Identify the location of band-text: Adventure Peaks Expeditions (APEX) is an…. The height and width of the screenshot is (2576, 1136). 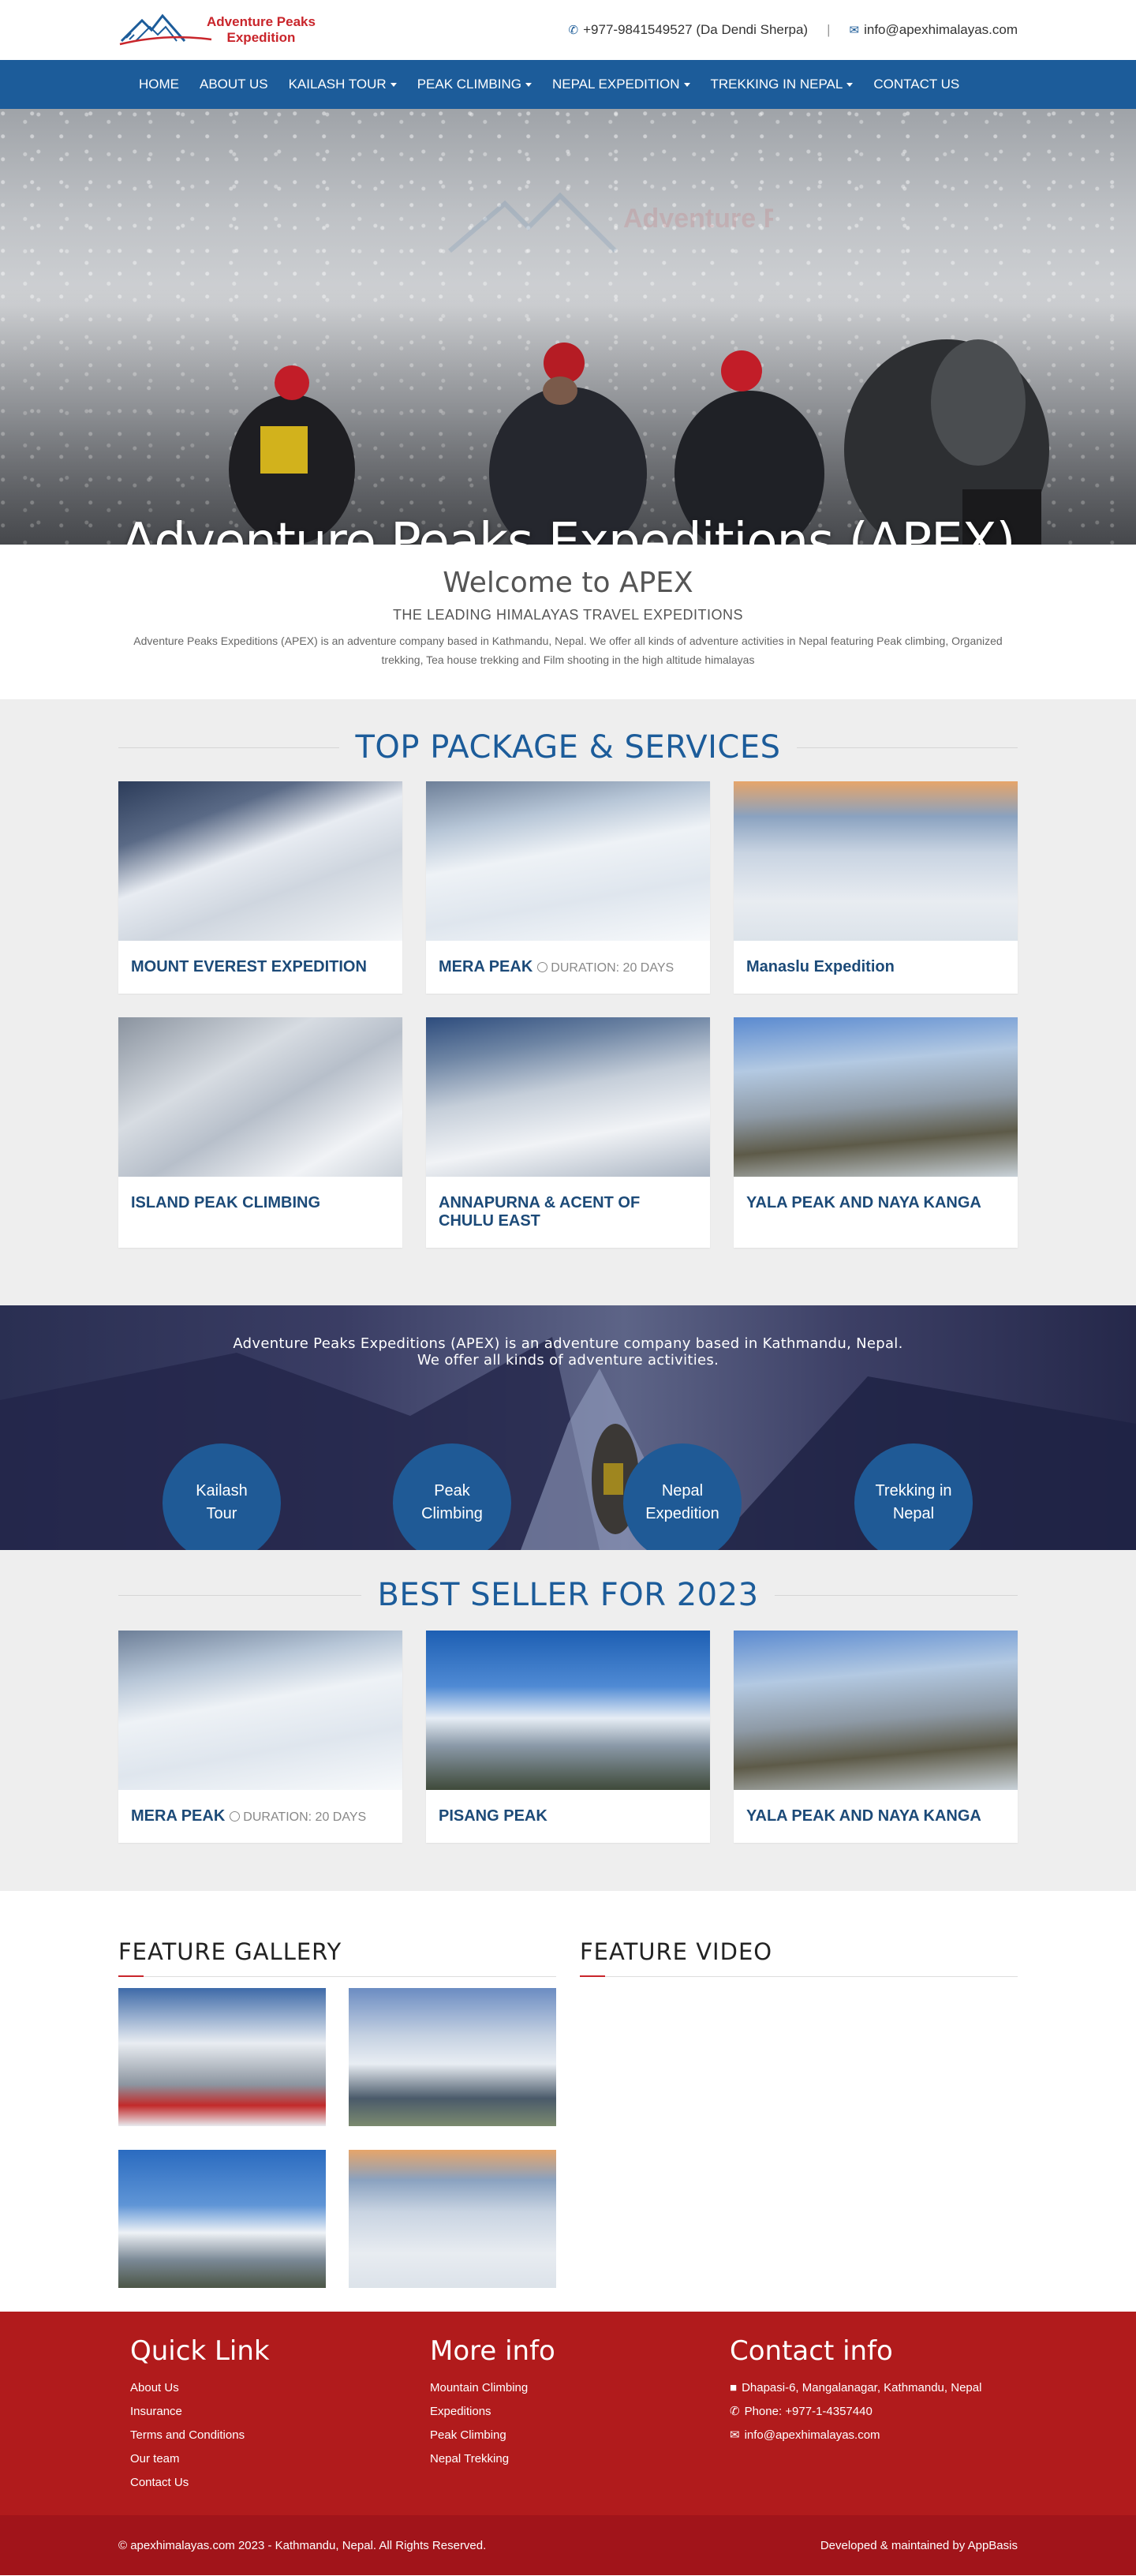
(568, 1336).